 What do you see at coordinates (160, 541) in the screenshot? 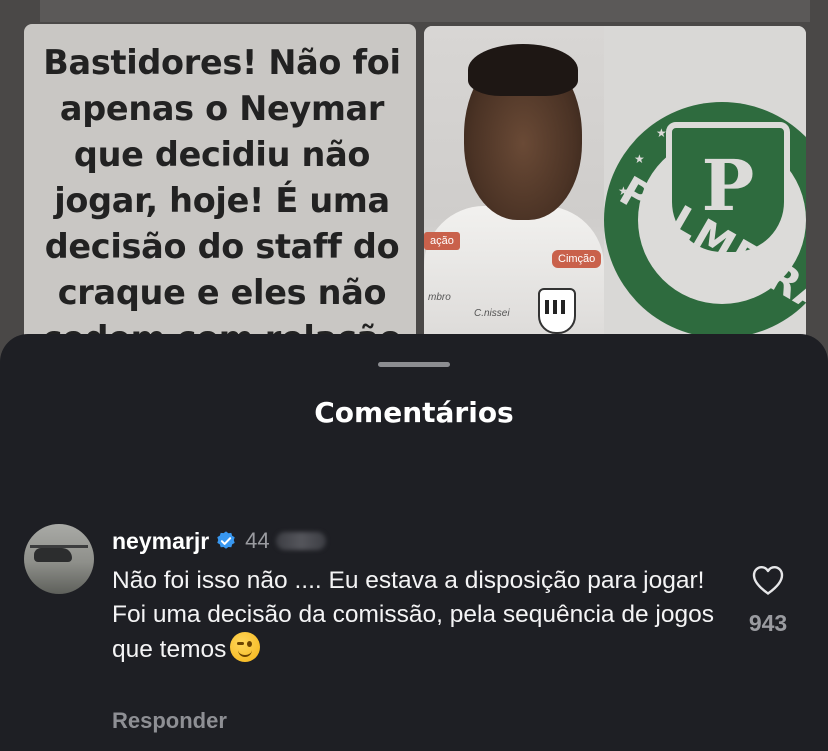
I see `username-link: neymarjr` at bounding box center [160, 541].